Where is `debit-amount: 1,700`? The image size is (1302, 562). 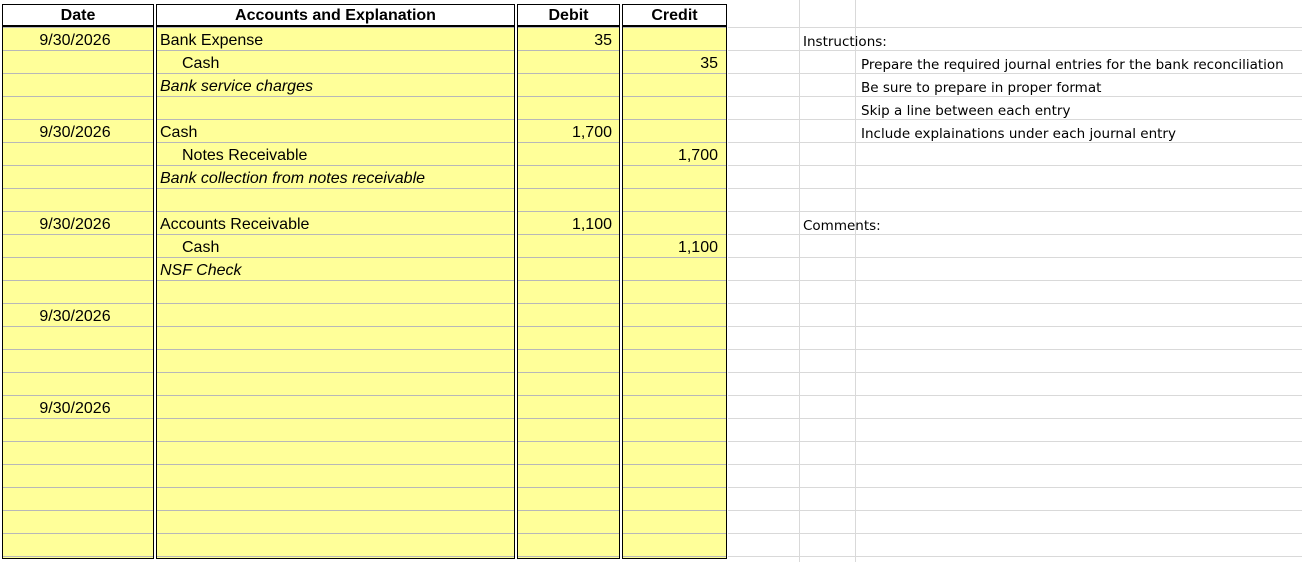 debit-amount: 1,700 is located at coordinates (568, 132).